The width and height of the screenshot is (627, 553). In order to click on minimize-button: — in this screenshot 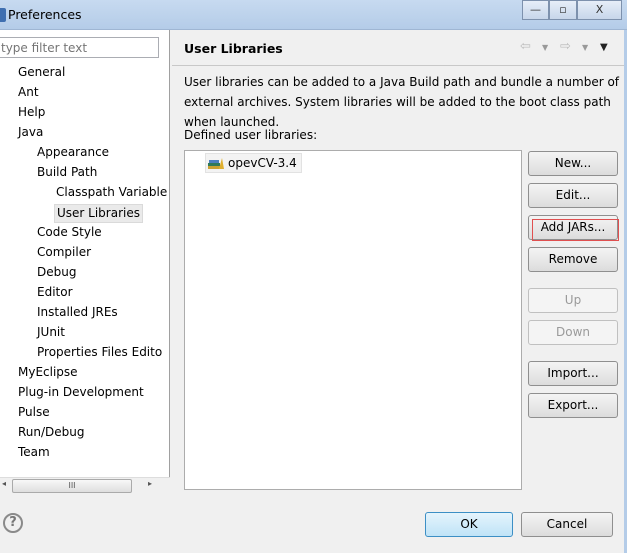, I will do `click(535, 10)`.